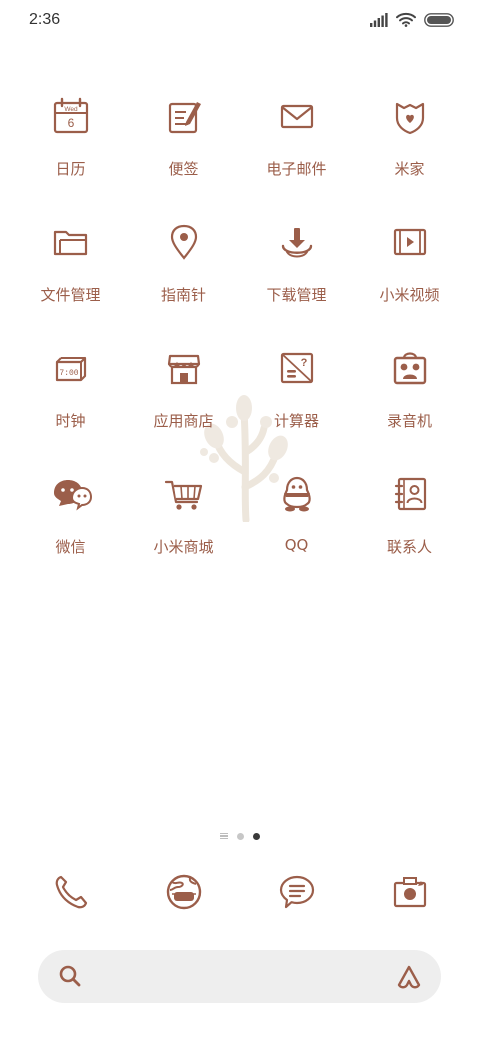  I want to click on email-icon, so click(297, 116).